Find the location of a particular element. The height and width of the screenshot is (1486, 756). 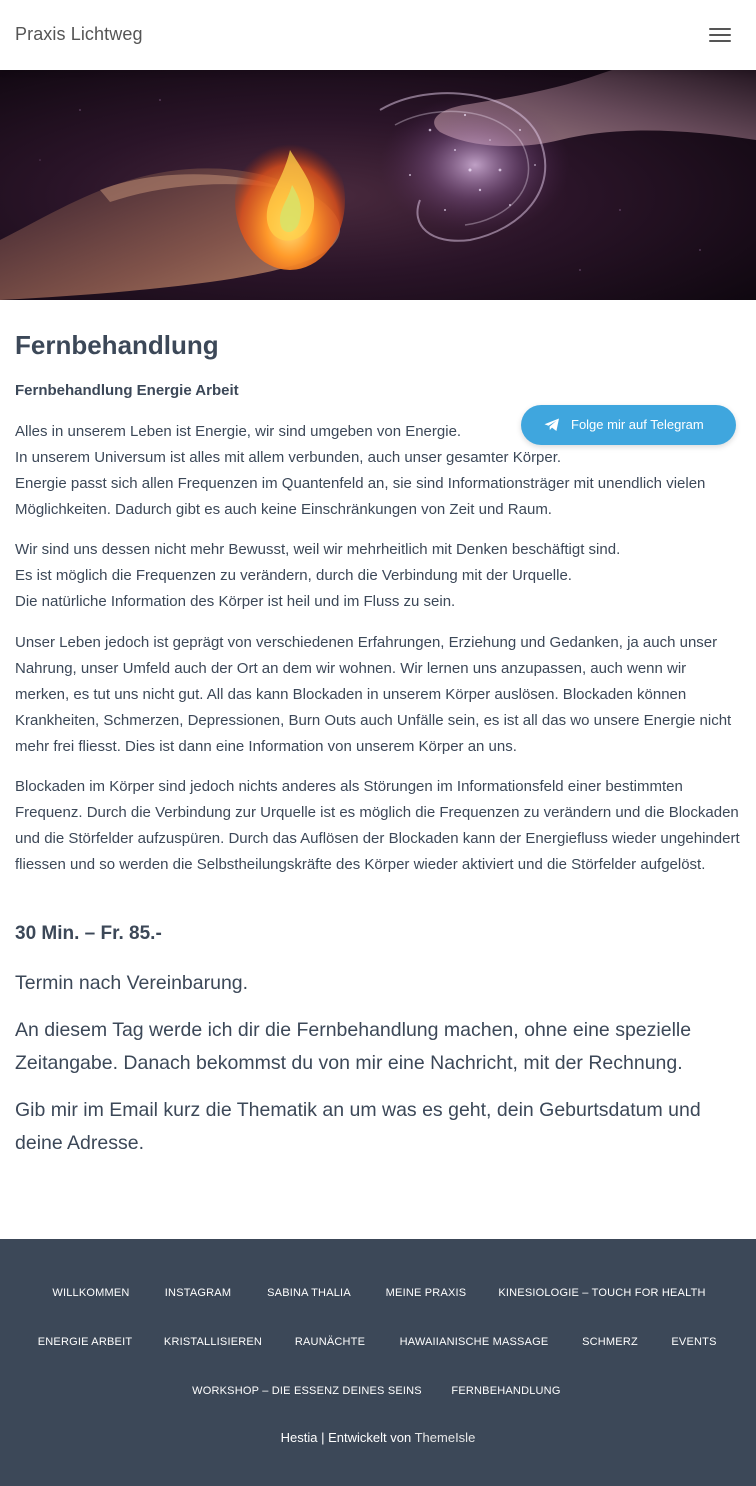

footer-link-kinesiologie: KINESIOLOGIE – TOUCH FOR HEALTH is located at coordinates (601, 1293).